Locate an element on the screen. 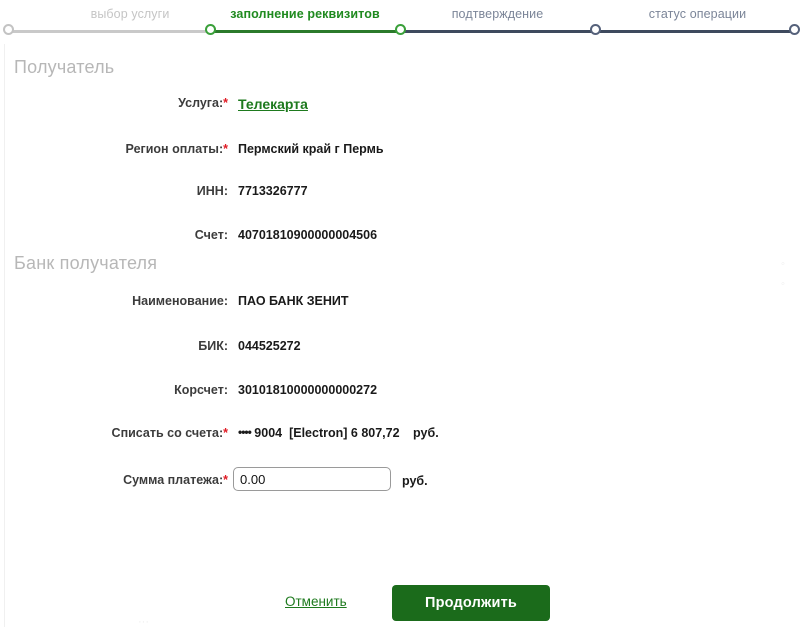 This screenshot has width=800, height=628. label-corr-account: Корсчет: is located at coordinates (201, 390).